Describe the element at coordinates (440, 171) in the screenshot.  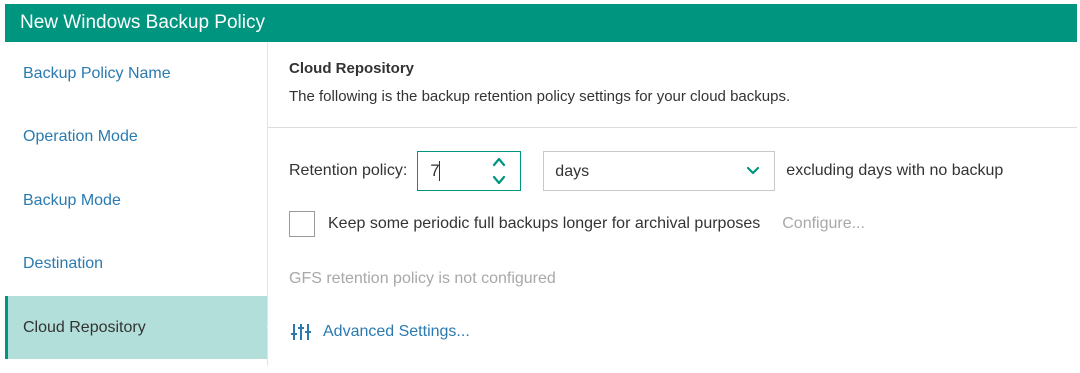
I see `text-cursor` at that location.